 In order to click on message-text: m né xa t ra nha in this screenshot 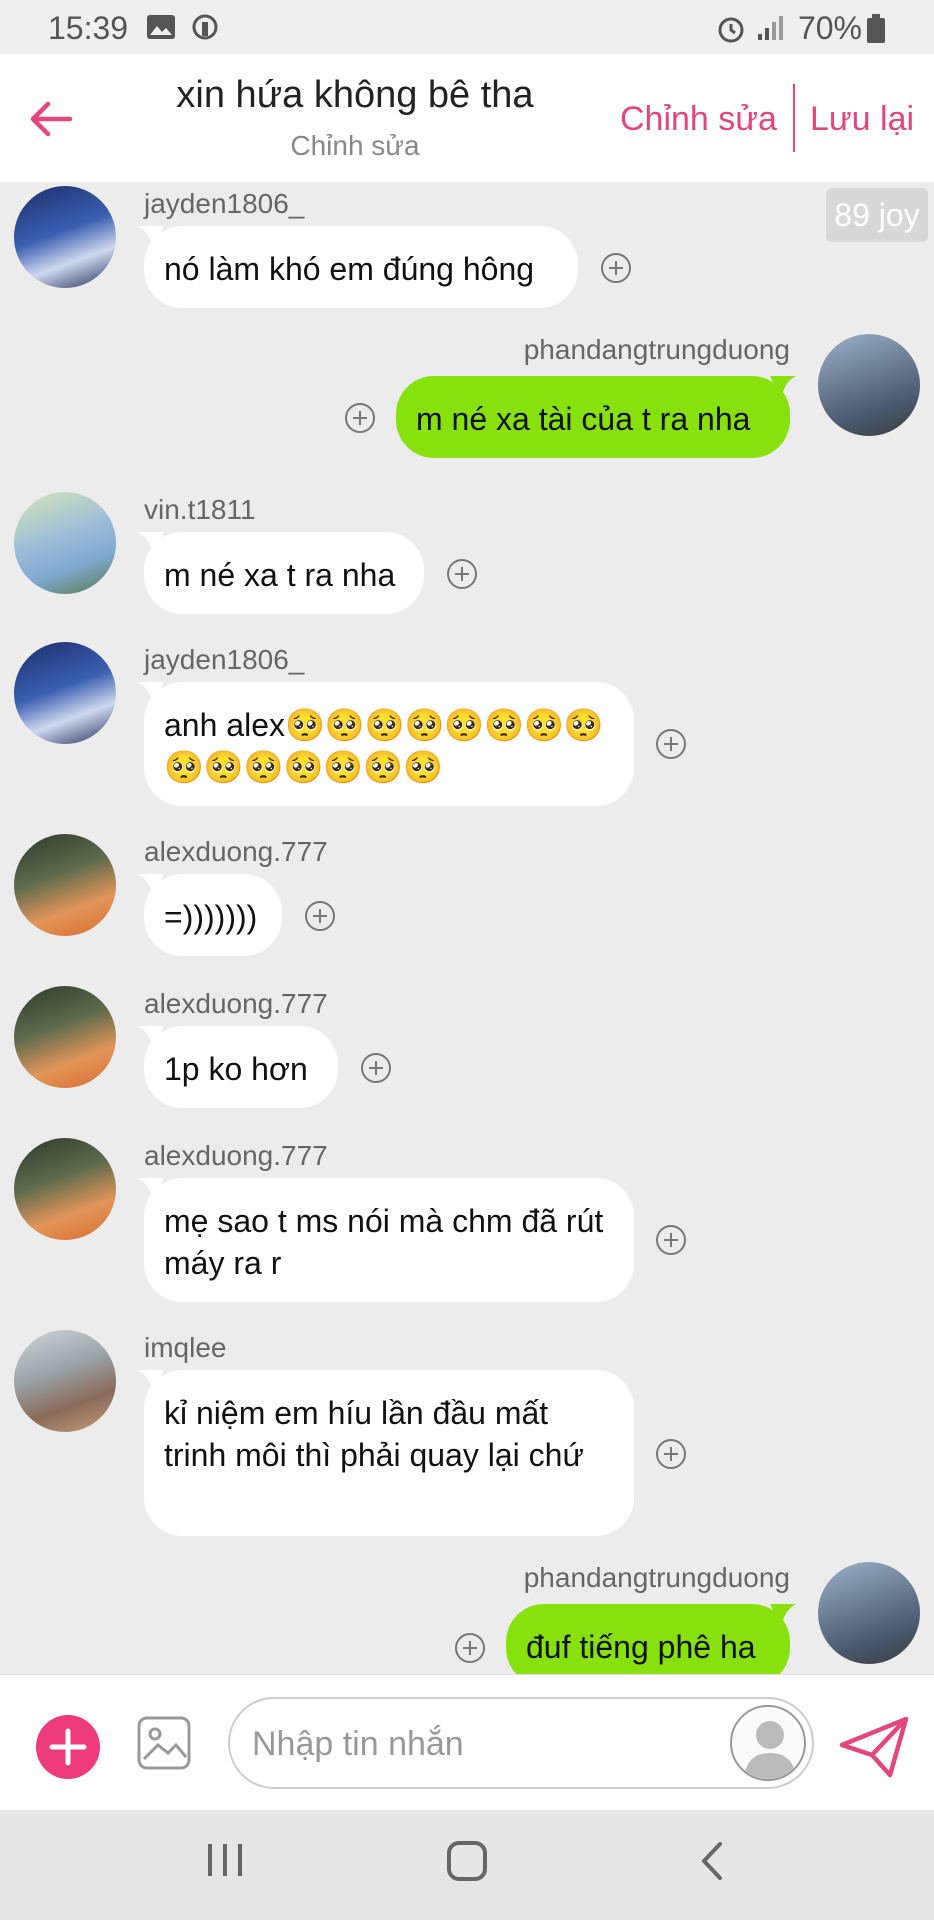, I will do `click(280, 575)`.